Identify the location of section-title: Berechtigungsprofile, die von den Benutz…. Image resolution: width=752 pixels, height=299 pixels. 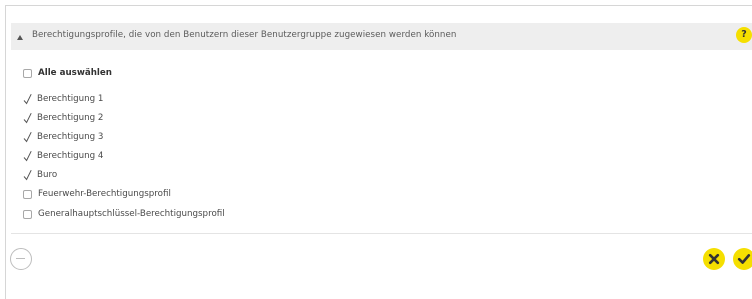
(244, 35).